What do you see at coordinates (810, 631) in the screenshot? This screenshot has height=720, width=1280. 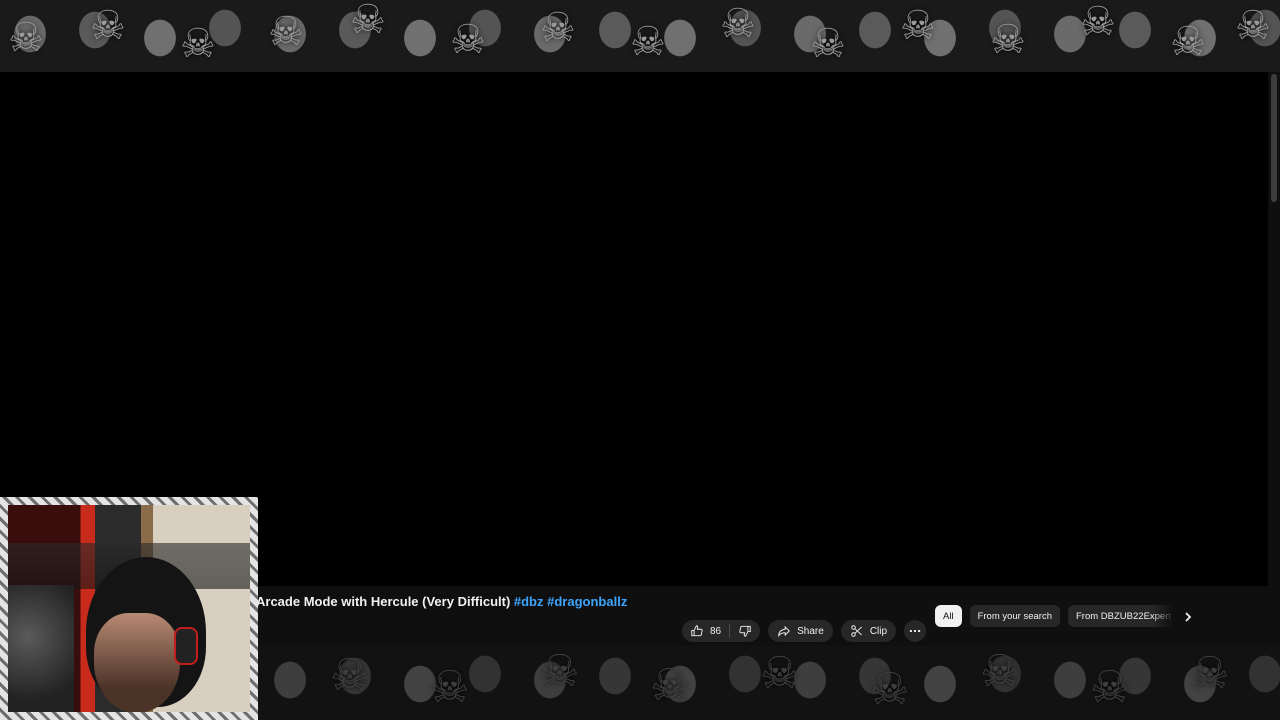 I see `share-label: Share` at bounding box center [810, 631].